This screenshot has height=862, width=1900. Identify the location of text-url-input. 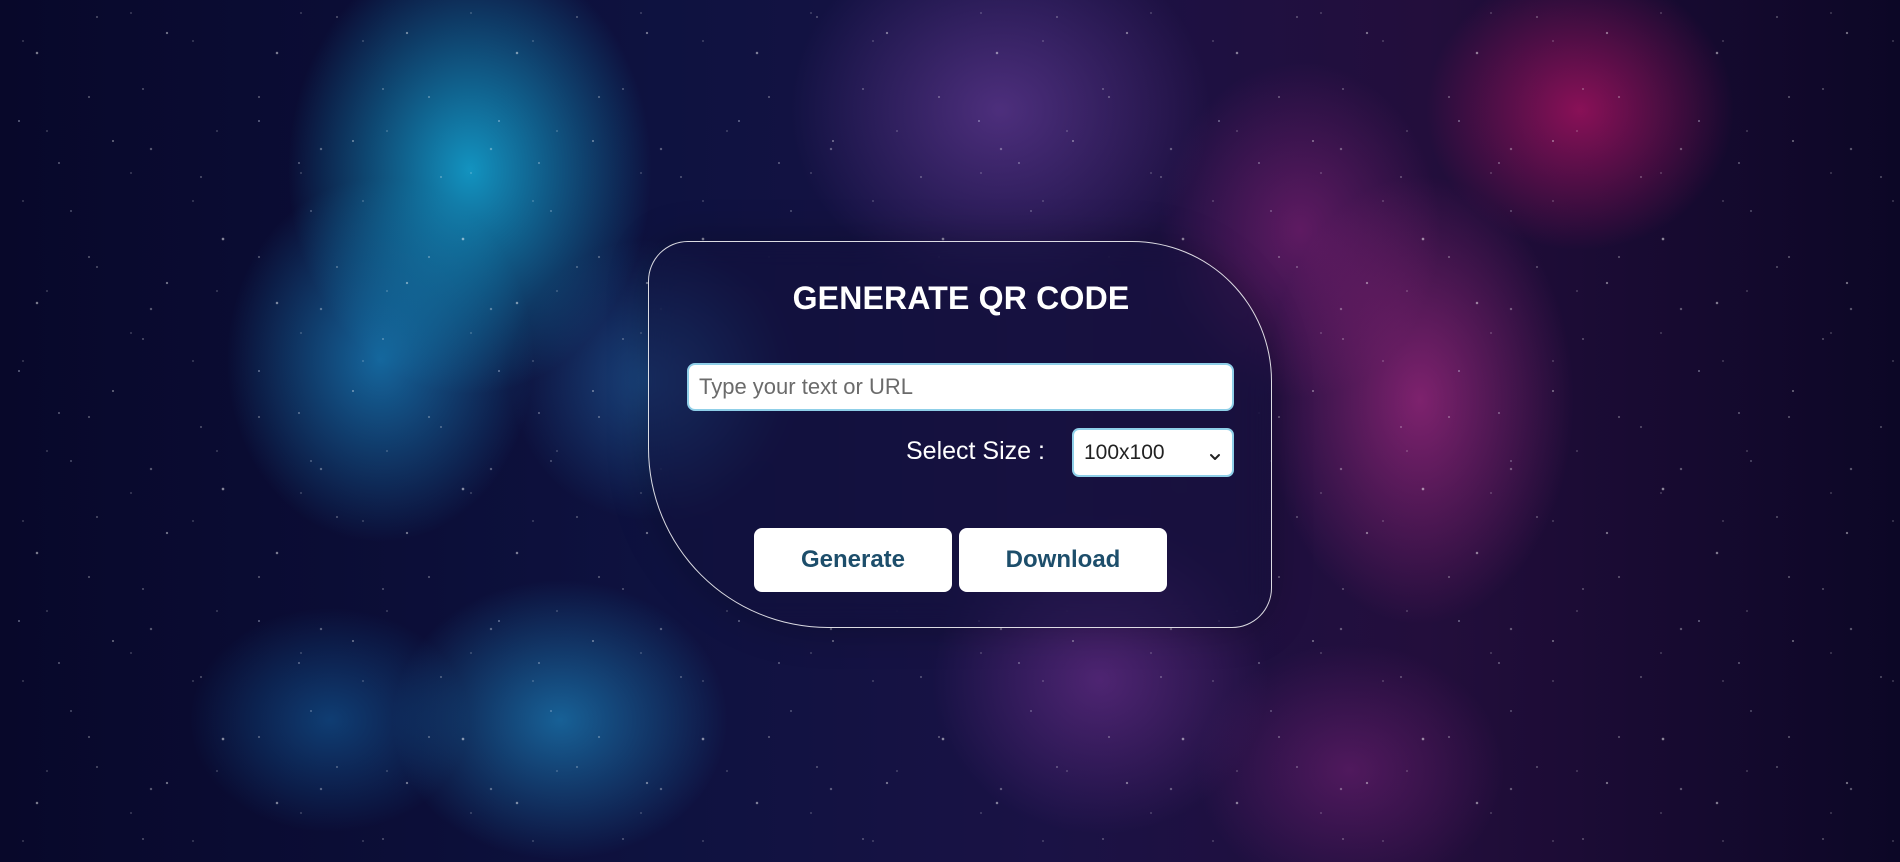
(960, 387).